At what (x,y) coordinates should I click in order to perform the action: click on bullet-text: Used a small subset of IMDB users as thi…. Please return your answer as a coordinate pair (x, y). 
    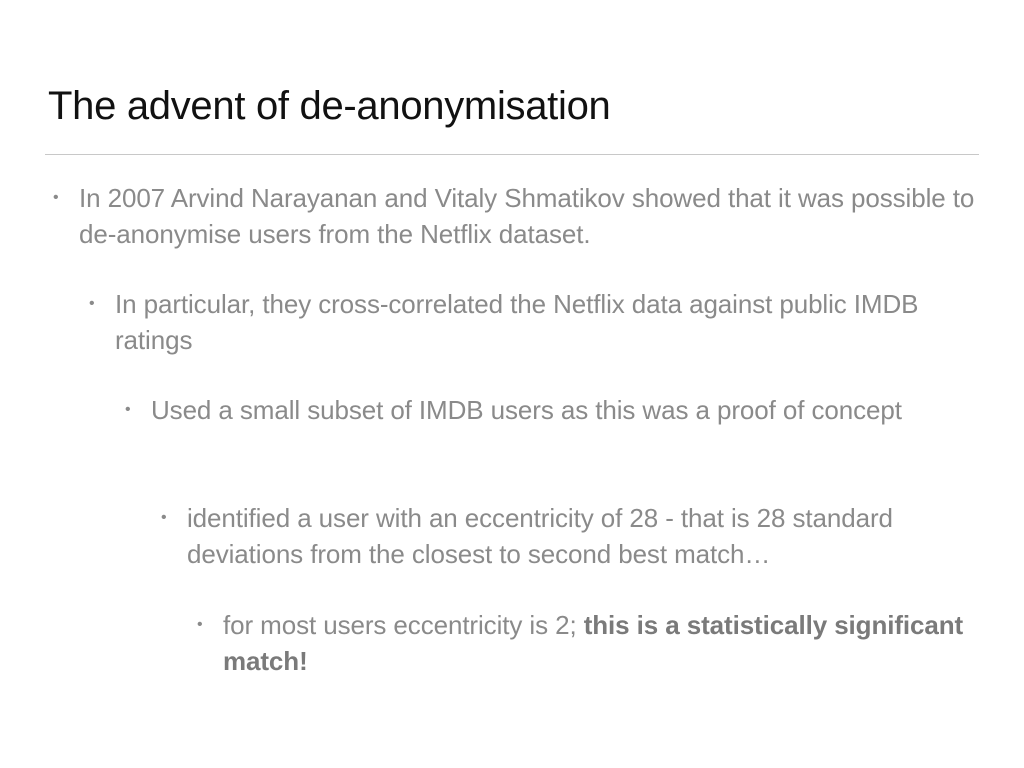
    Looking at the image, I should click on (526, 410).